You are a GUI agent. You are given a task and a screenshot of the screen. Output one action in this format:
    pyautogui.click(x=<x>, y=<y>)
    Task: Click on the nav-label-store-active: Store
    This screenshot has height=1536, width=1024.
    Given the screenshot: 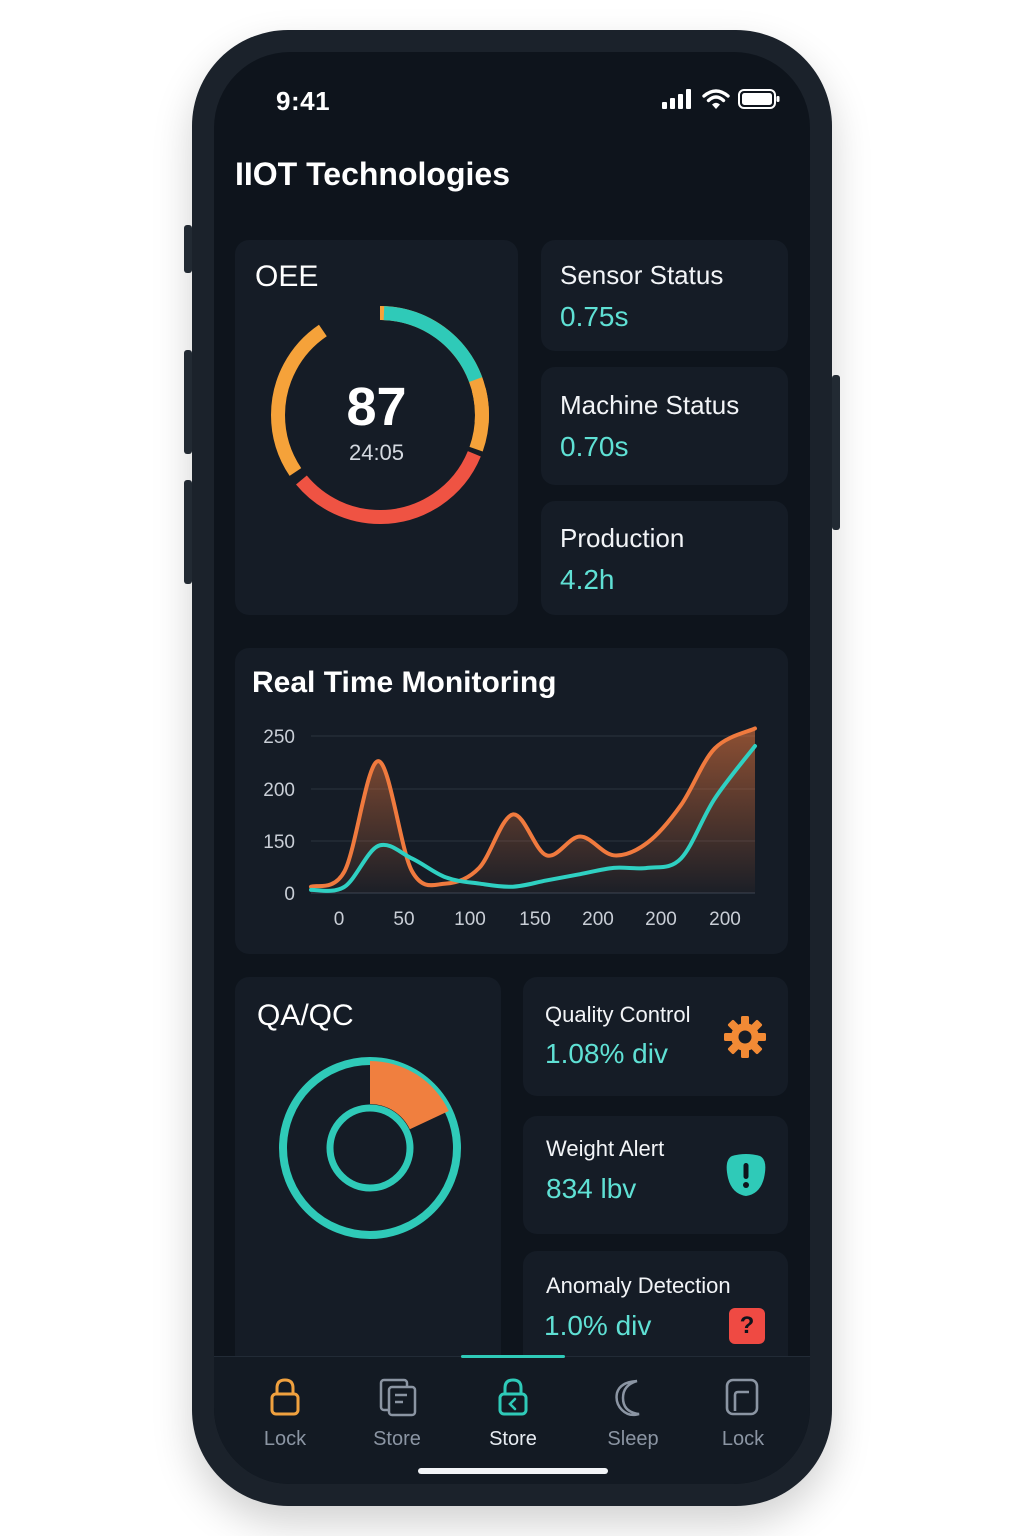 What is the action you would take?
    pyautogui.click(x=513, y=1439)
    